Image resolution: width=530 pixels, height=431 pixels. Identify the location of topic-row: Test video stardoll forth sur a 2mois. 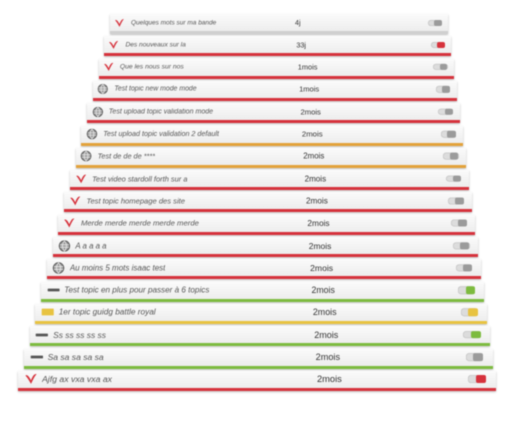
(269, 180).